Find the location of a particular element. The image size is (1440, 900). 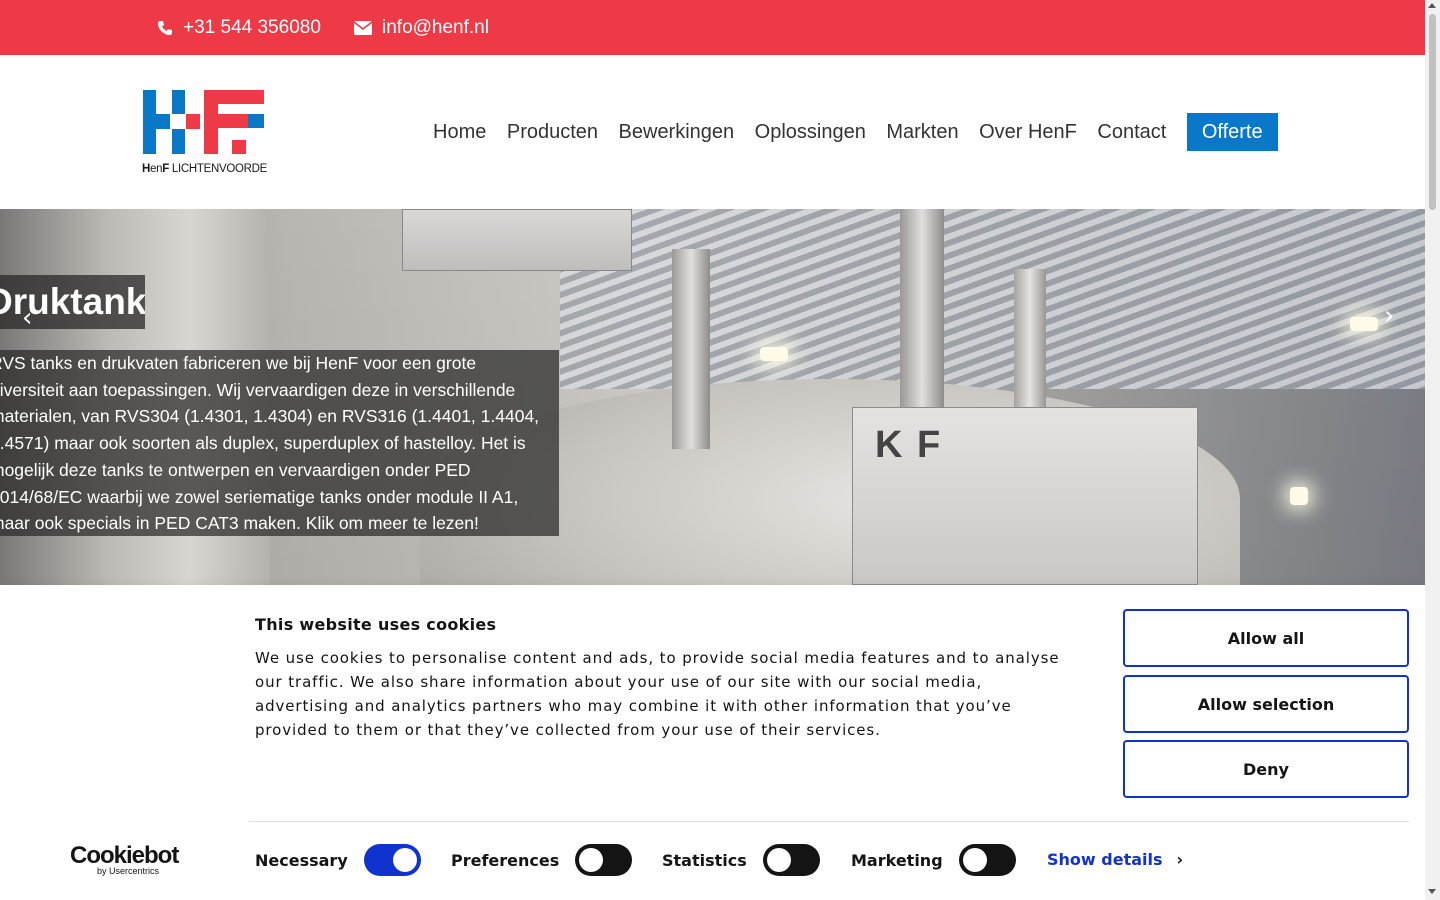

marketing-toggle is located at coordinates (987, 860).